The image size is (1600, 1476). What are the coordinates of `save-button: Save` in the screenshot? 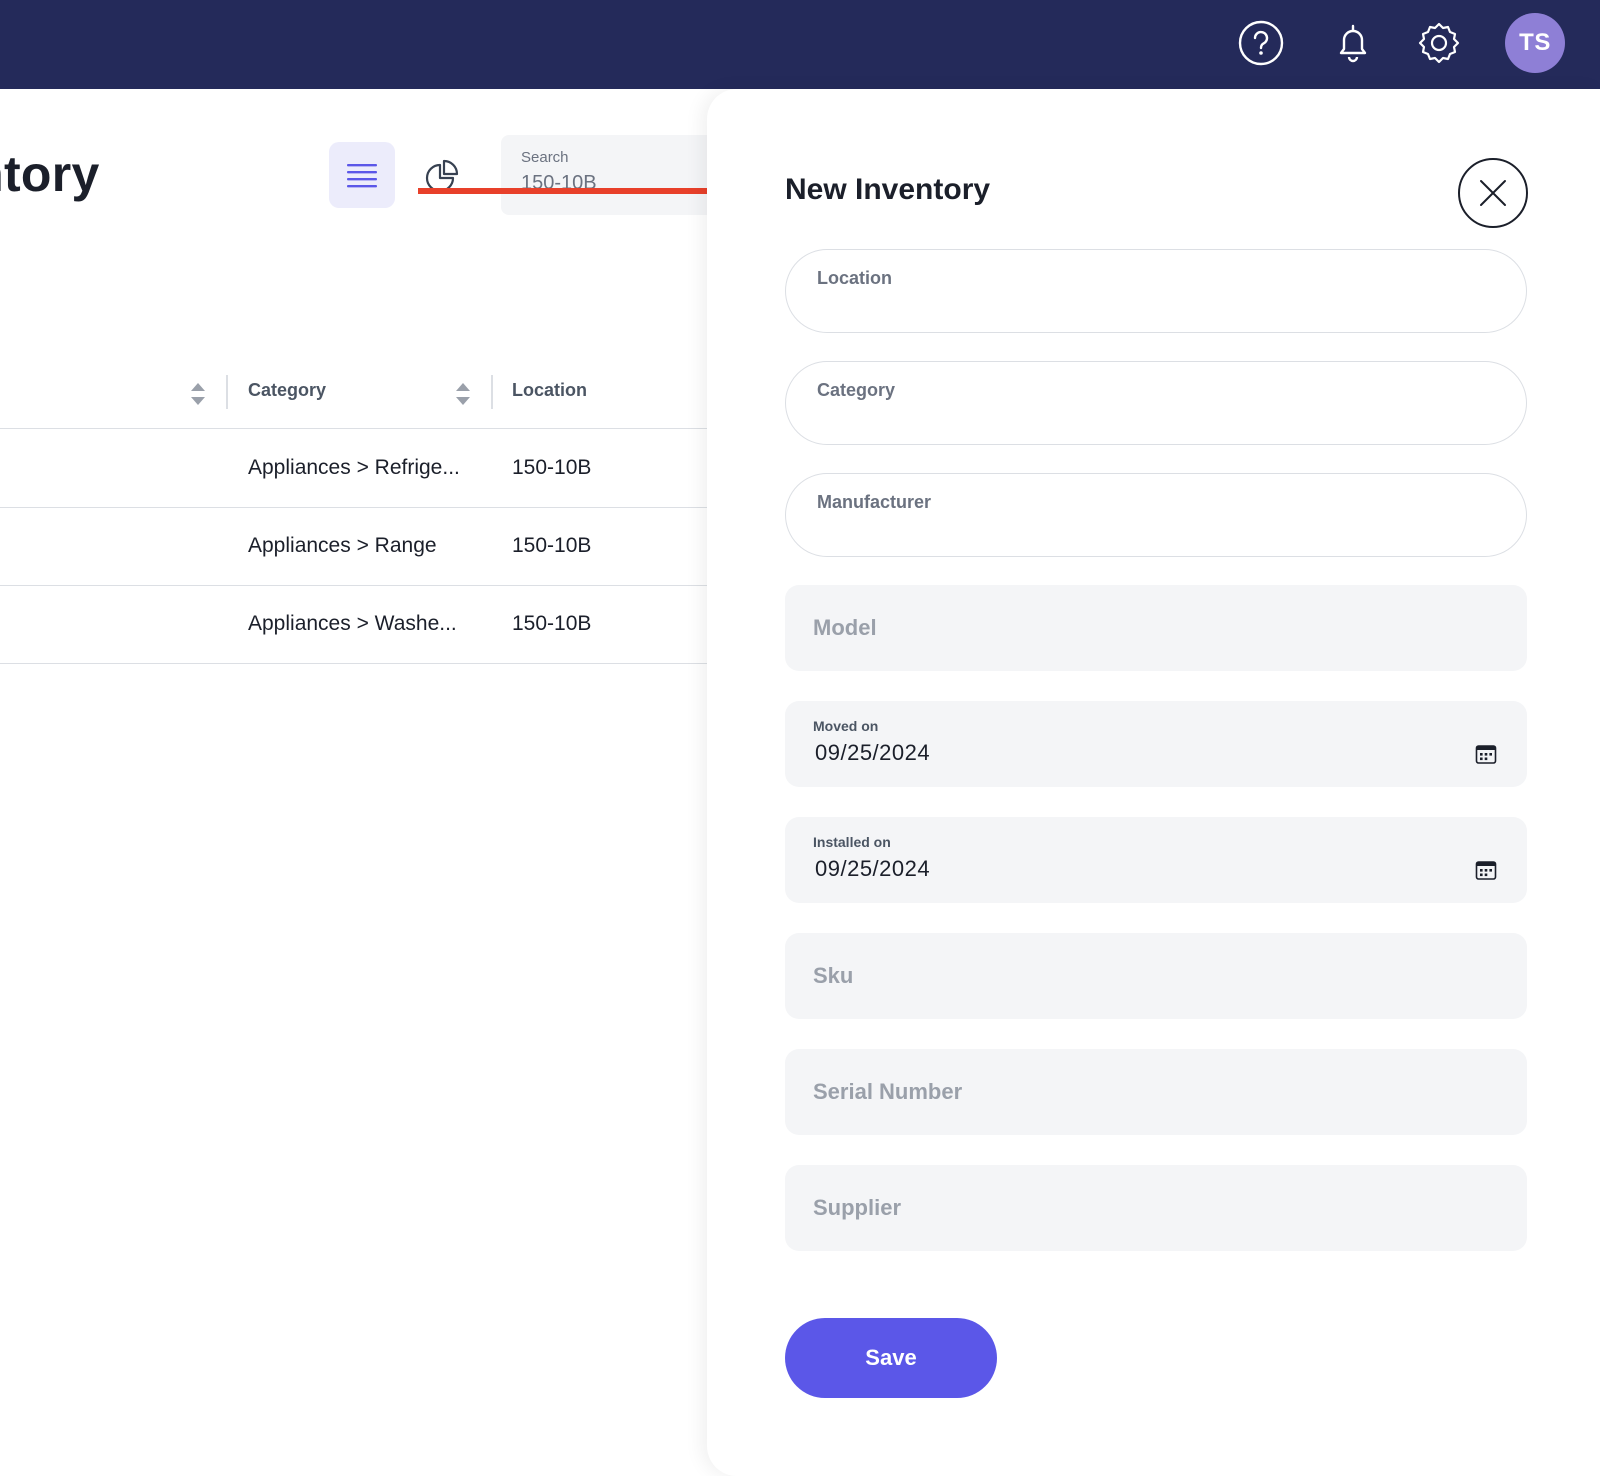 It's located at (891, 1358).